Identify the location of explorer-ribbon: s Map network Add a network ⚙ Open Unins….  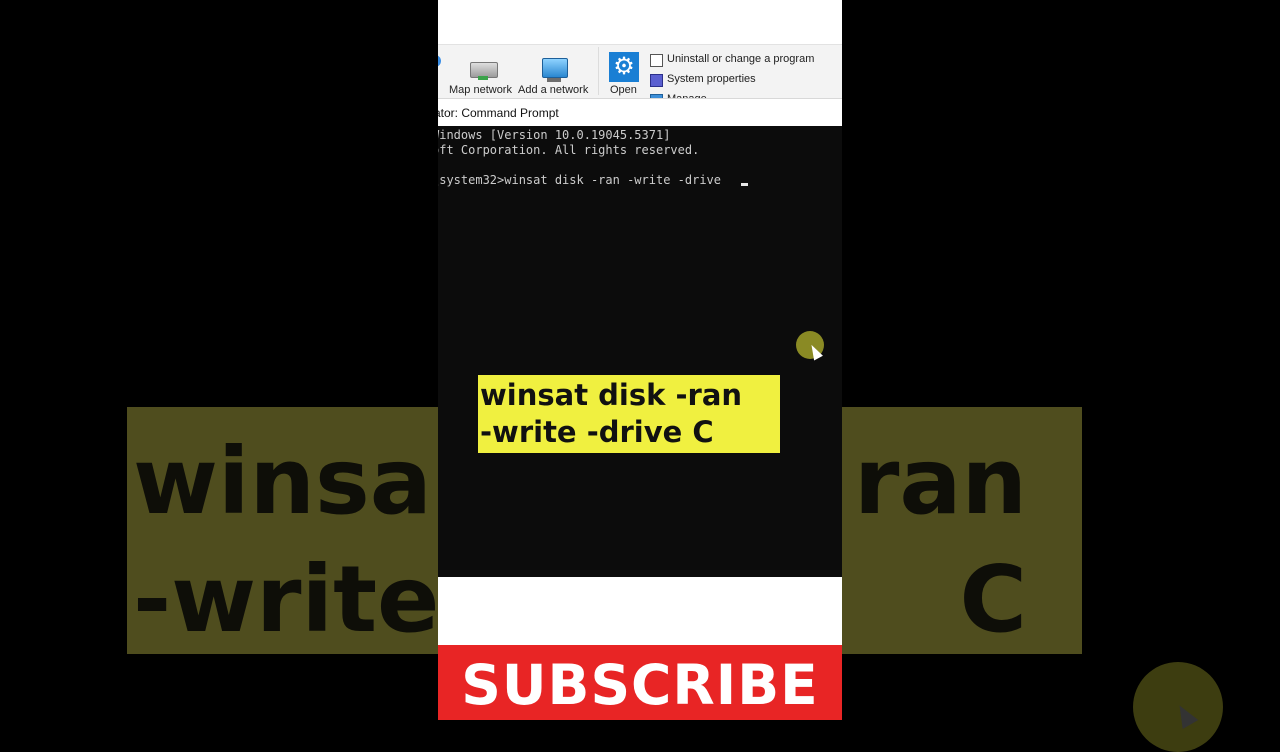
(640, 72).